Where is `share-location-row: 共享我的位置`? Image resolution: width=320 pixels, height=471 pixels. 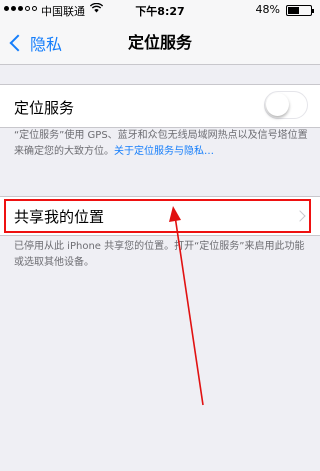
share-location-row: 共享我的位置 is located at coordinates (160, 216).